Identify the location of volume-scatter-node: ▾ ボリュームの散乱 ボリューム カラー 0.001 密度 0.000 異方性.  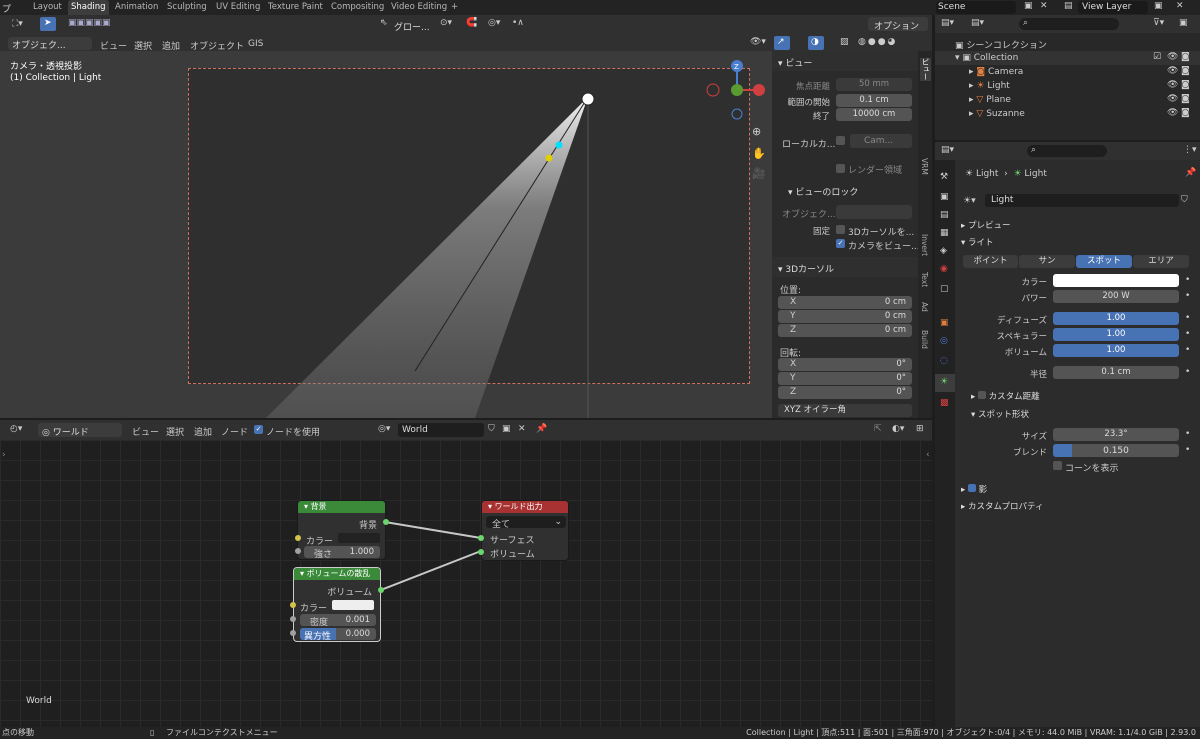
(337, 604).